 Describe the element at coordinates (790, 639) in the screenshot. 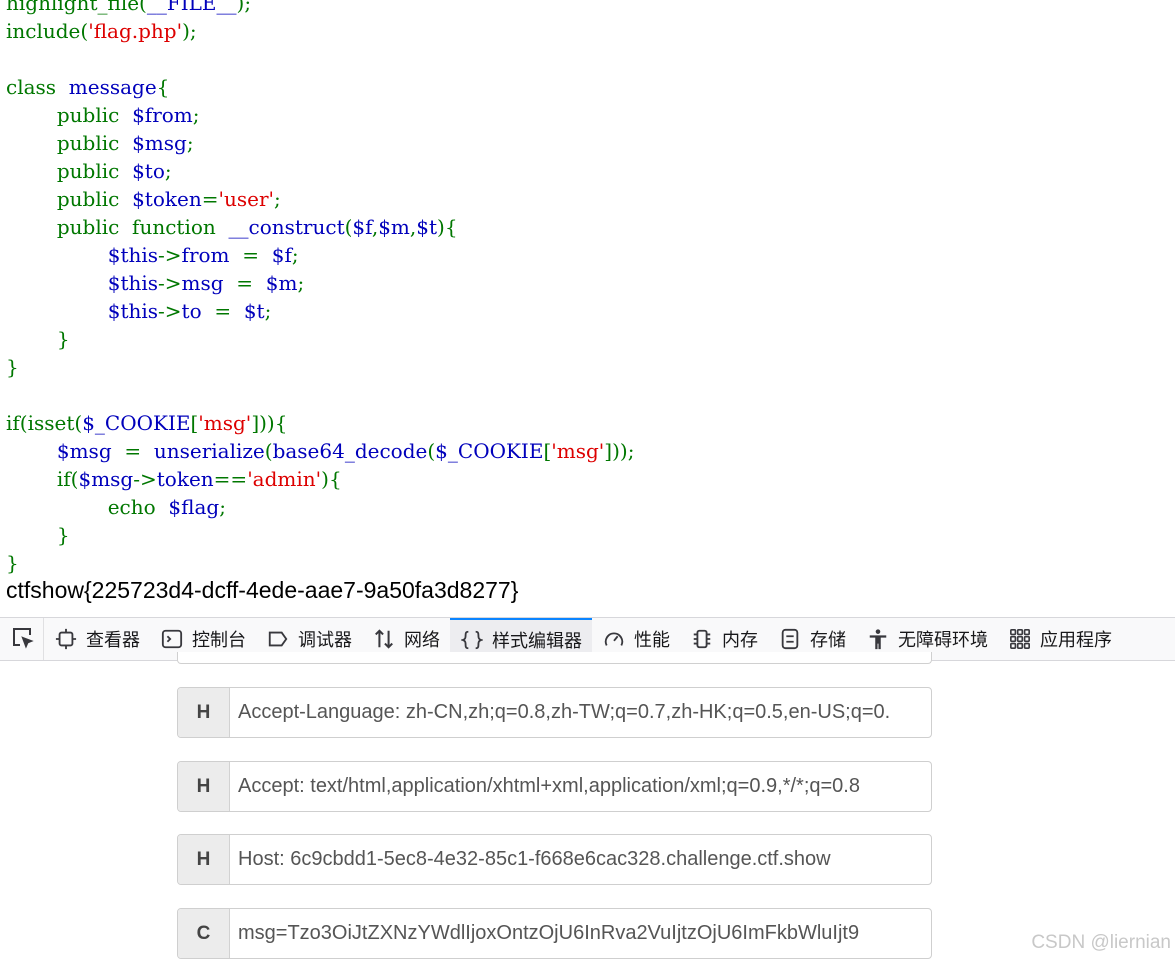

I see `storage-icon` at that location.